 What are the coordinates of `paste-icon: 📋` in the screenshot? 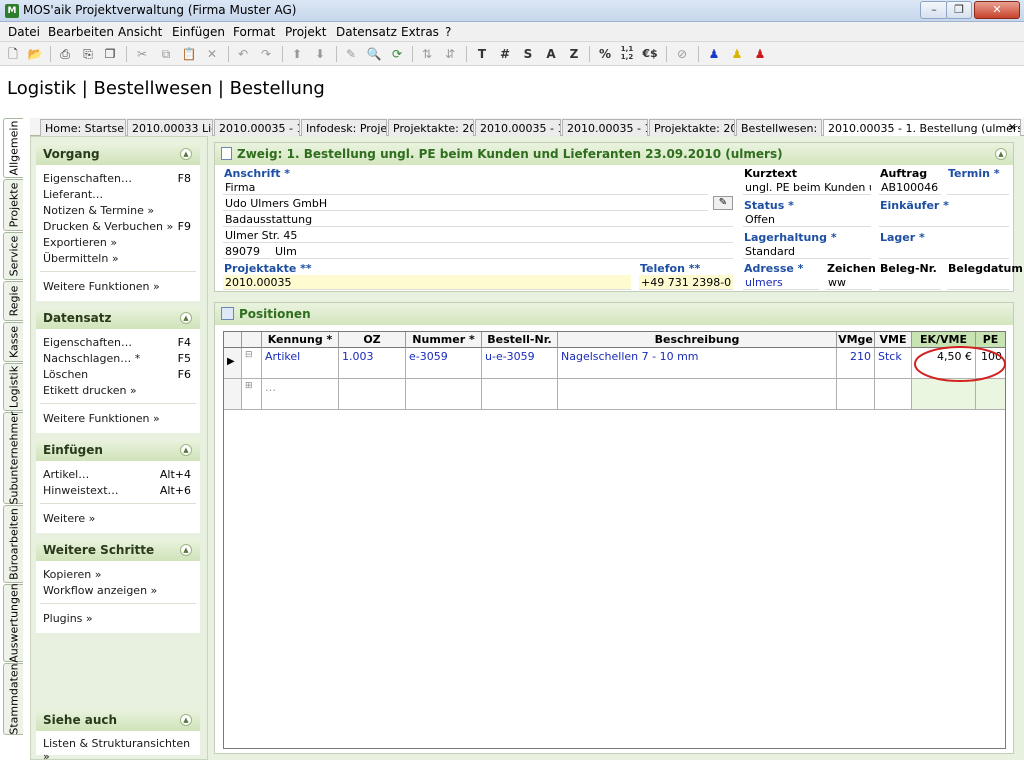 It's located at (189, 54).